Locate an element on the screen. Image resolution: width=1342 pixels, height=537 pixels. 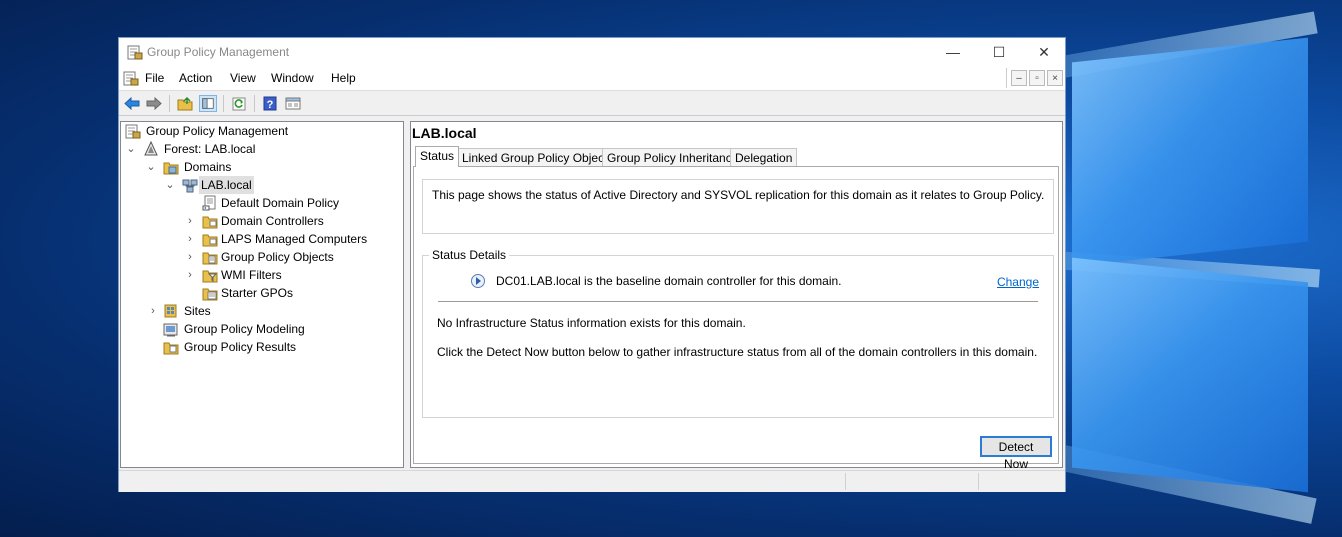
starter-gpo-folder-icon is located at coordinates (210, 294).